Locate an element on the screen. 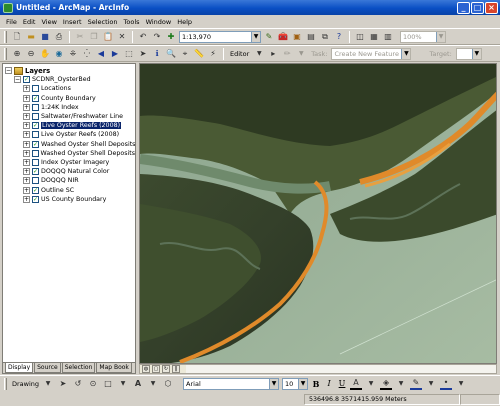 The image size is (500, 406). zoom-out-icon: ⊖ is located at coordinates (31, 54).